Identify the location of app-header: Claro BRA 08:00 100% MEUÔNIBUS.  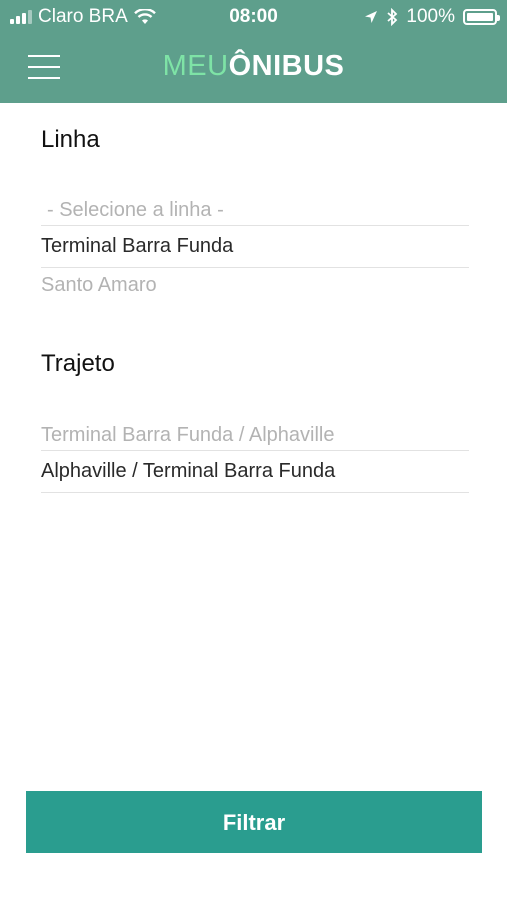
(253, 51).